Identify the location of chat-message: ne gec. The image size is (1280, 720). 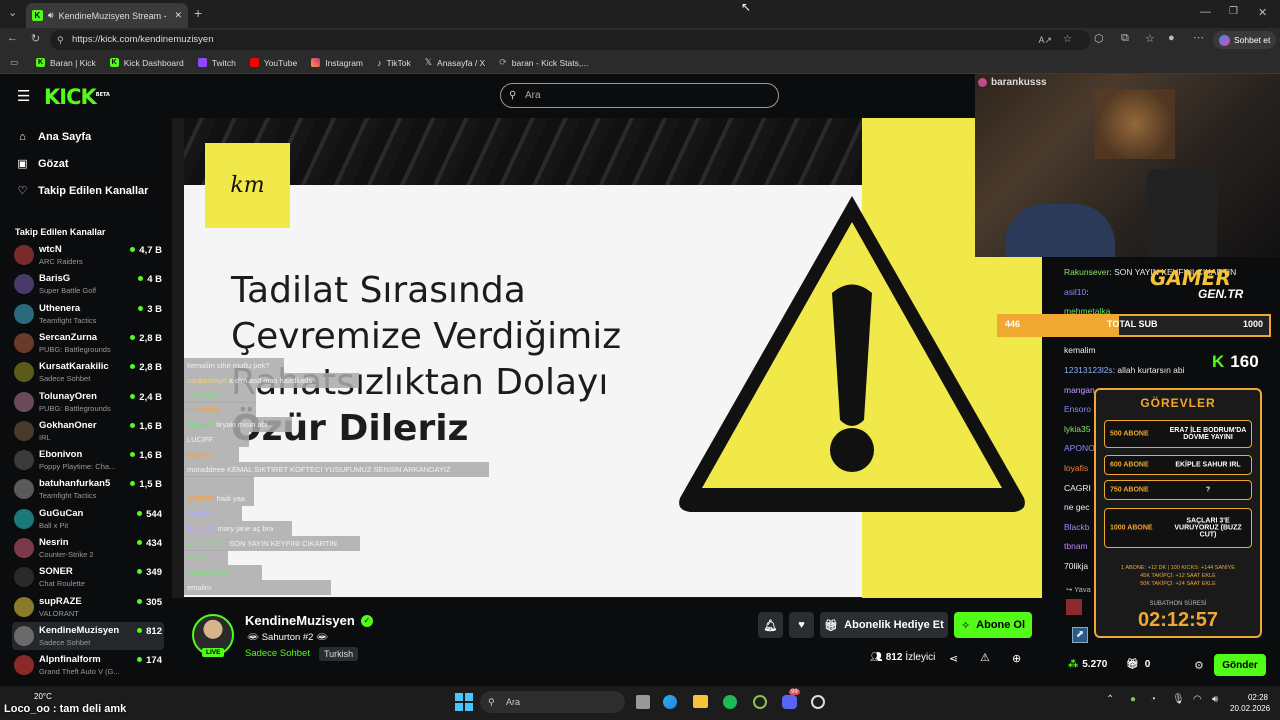
(1077, 507).